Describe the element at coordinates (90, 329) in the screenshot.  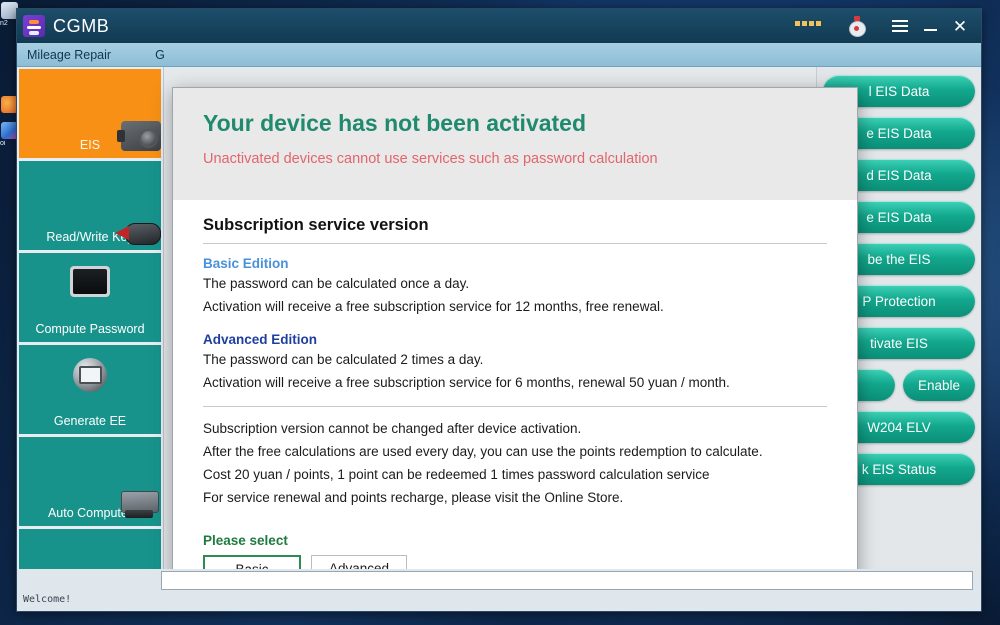
I see `sidebar-item-label: Compute Password` at that location.